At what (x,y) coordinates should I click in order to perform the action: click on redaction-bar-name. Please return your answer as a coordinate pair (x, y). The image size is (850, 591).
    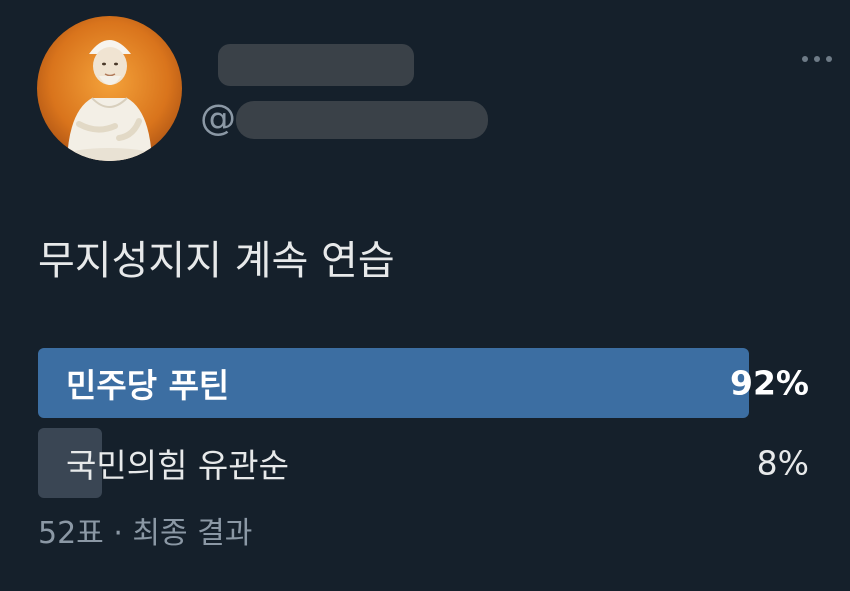
    Looking at the image, I should click on (316, 65).